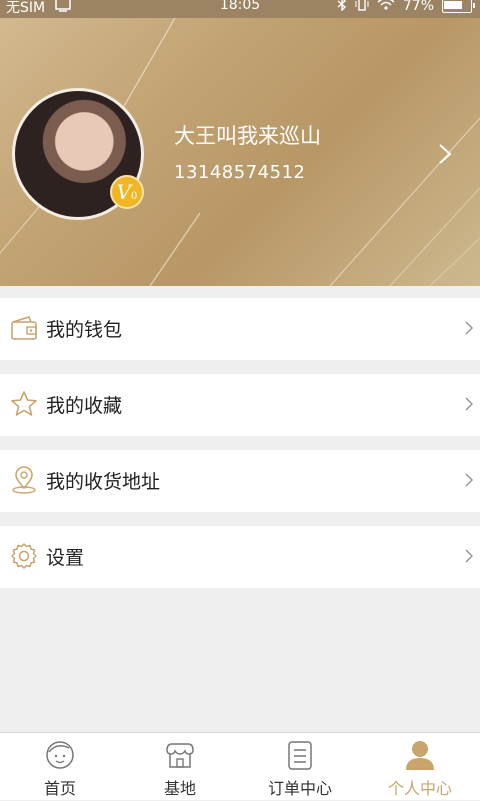 This screenshot has width=480, height=801. Describe the element at coordinates (24, 556) in the screenshot. I see `gear-icon` at that location.